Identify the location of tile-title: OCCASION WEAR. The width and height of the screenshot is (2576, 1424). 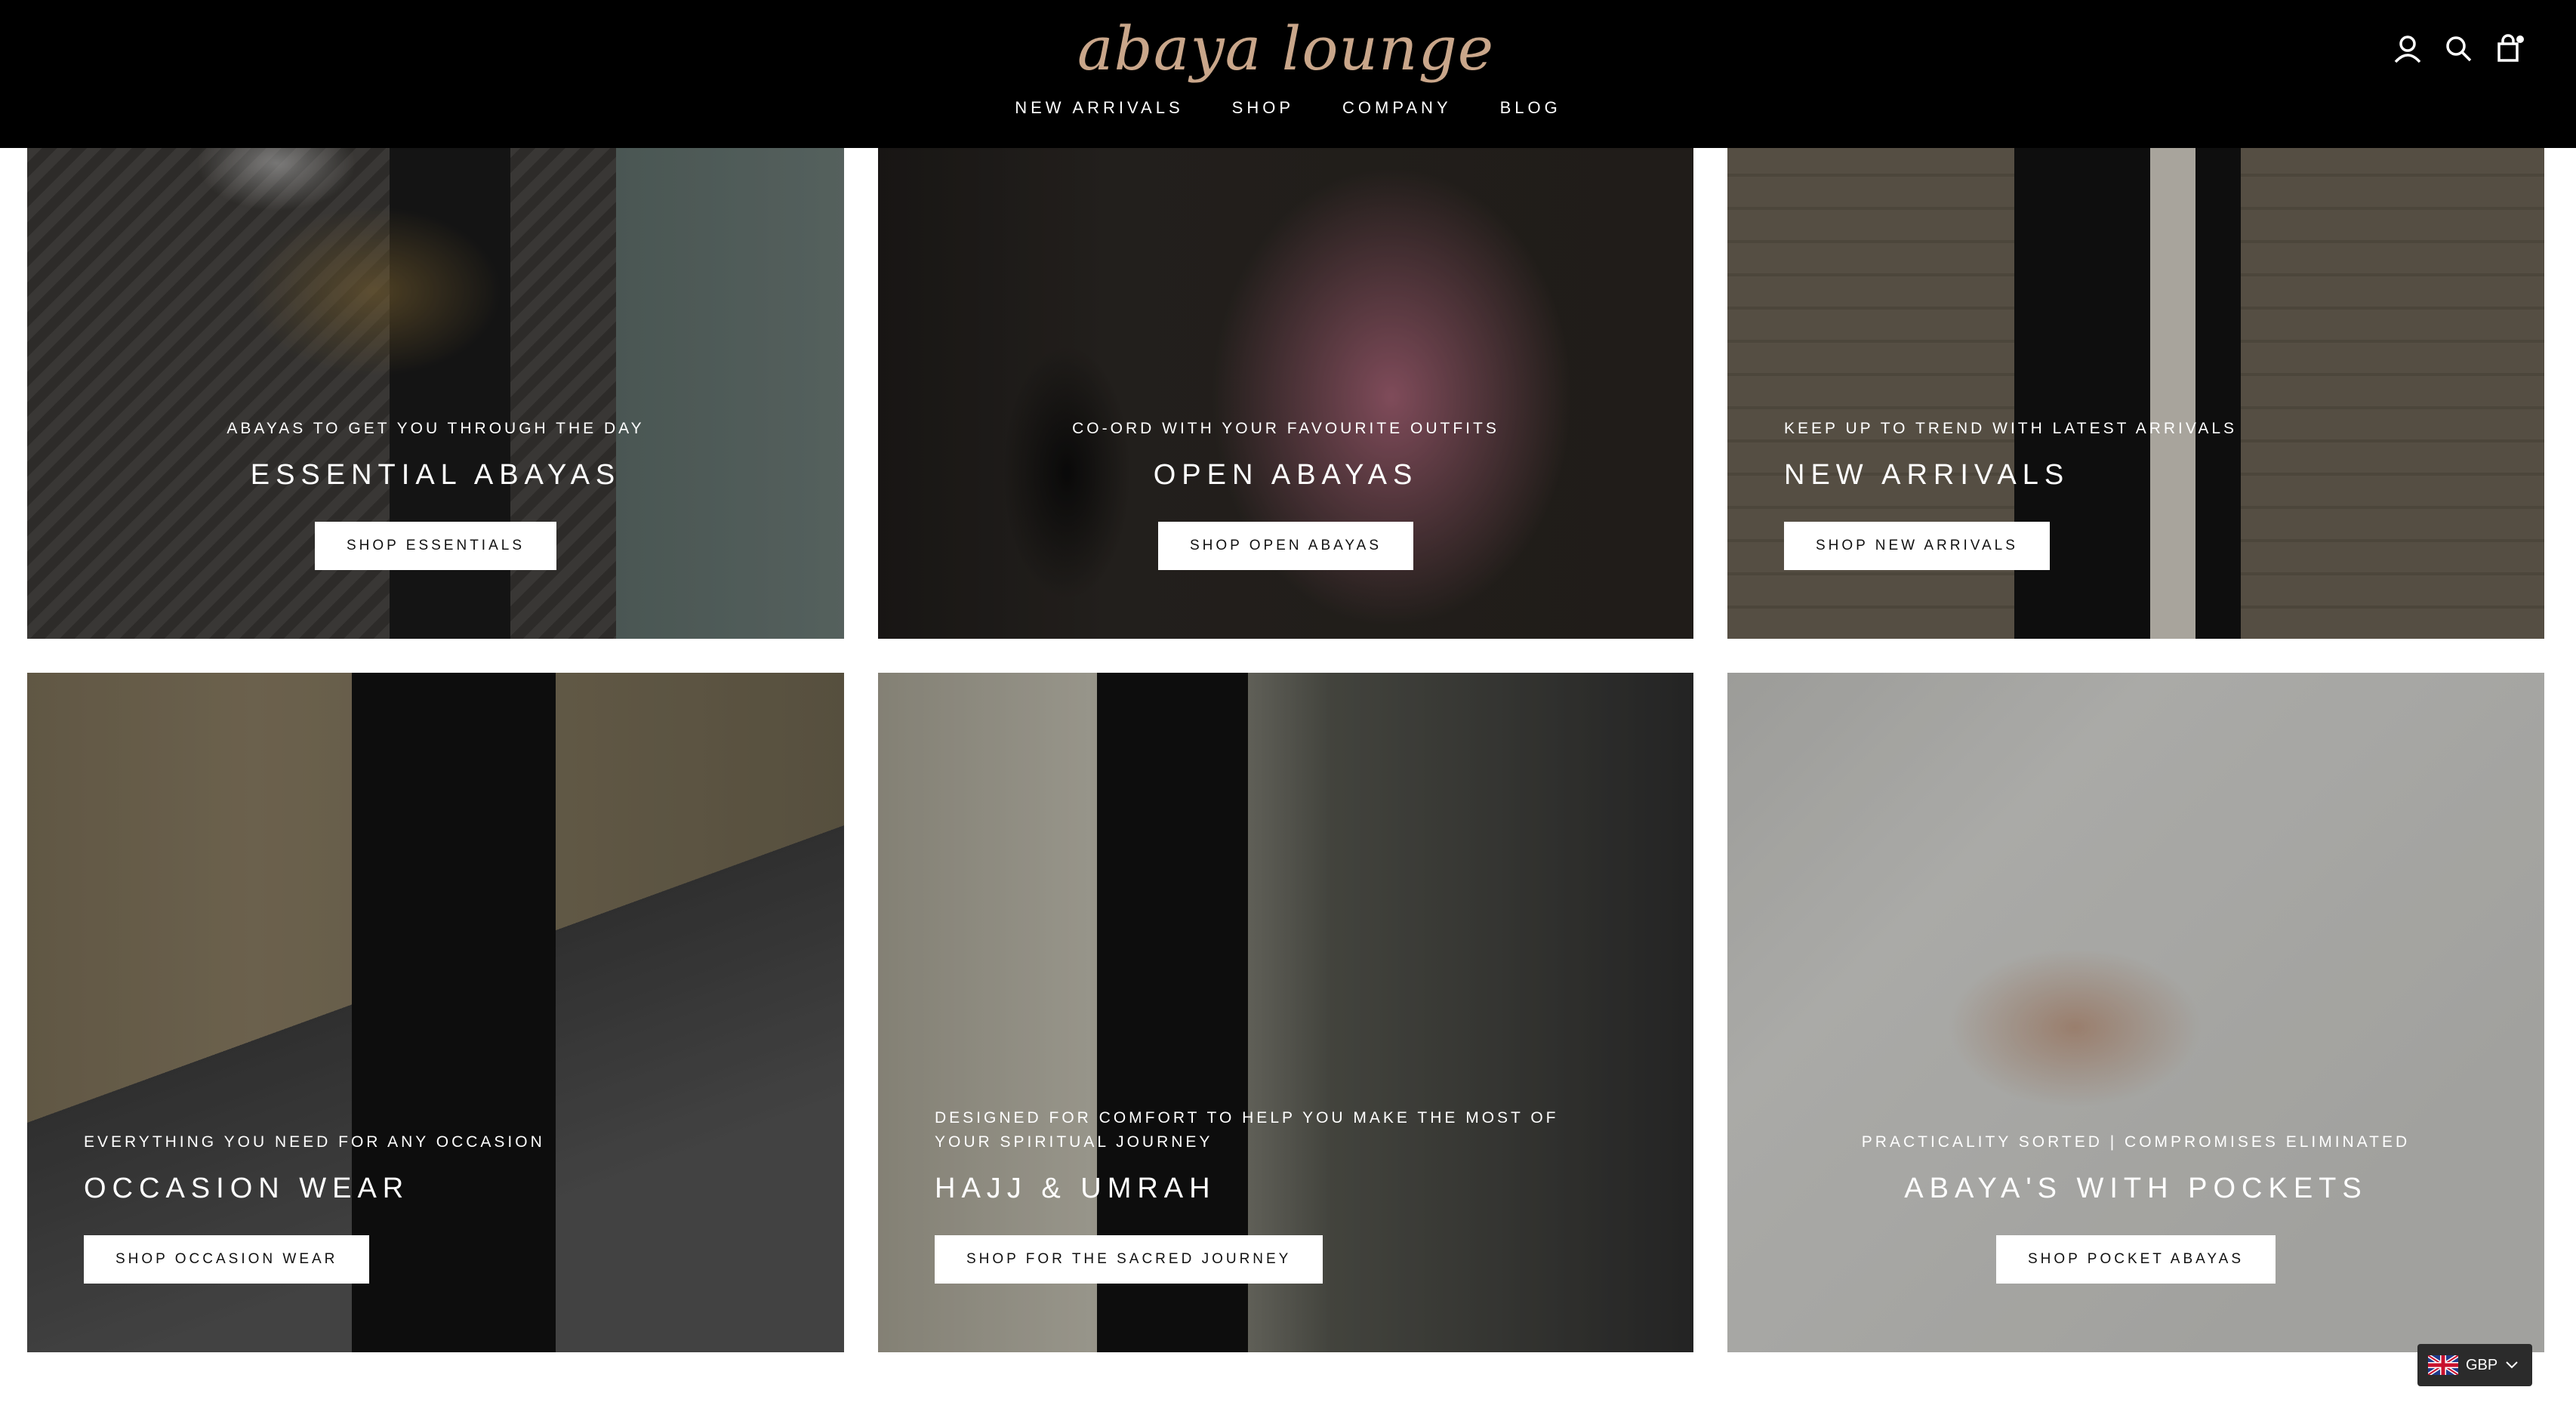
(247, 1188).